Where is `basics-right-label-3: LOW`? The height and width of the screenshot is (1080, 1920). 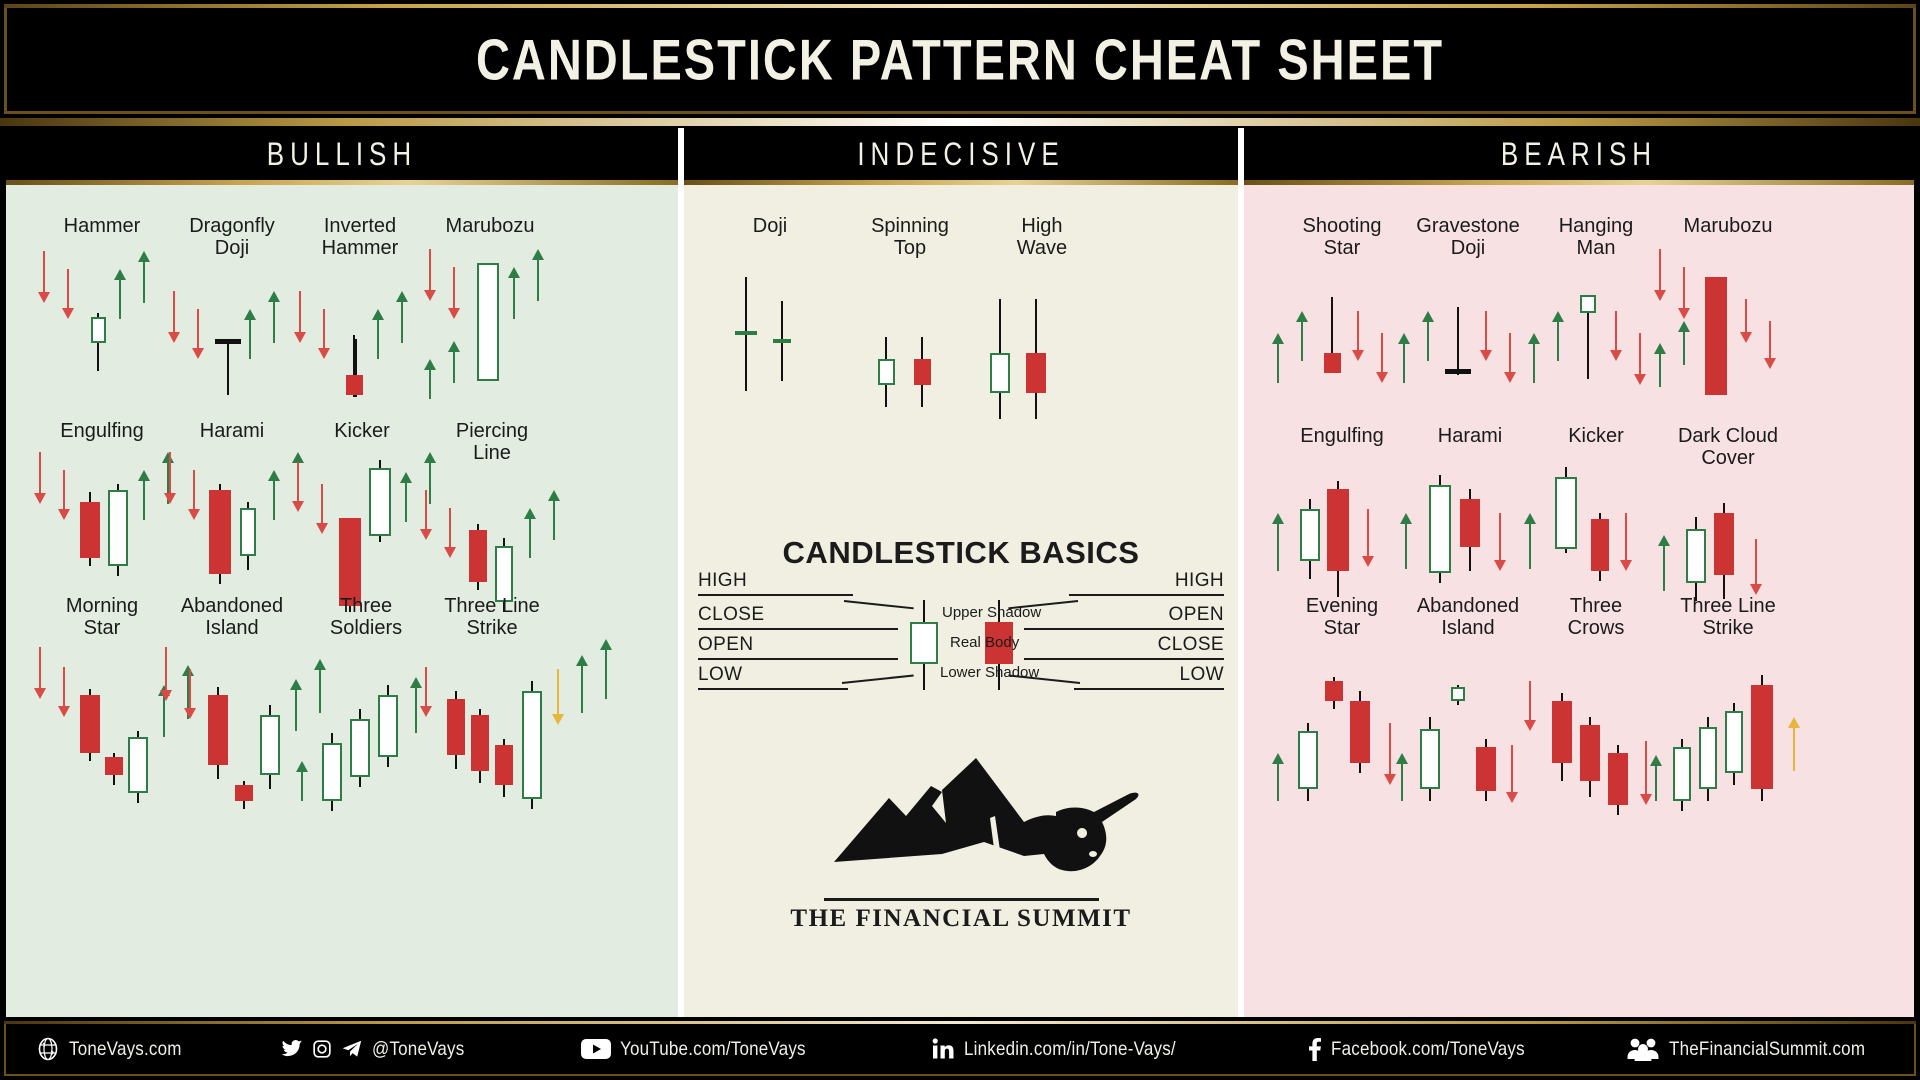 basics-right-label-3: LOW is located at coordinates (1201, 674).